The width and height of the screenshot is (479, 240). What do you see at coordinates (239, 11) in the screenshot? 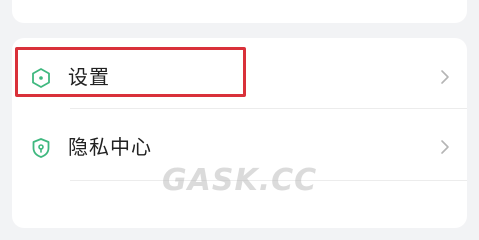
I see `previous-card` at bounding box center [239, 11].